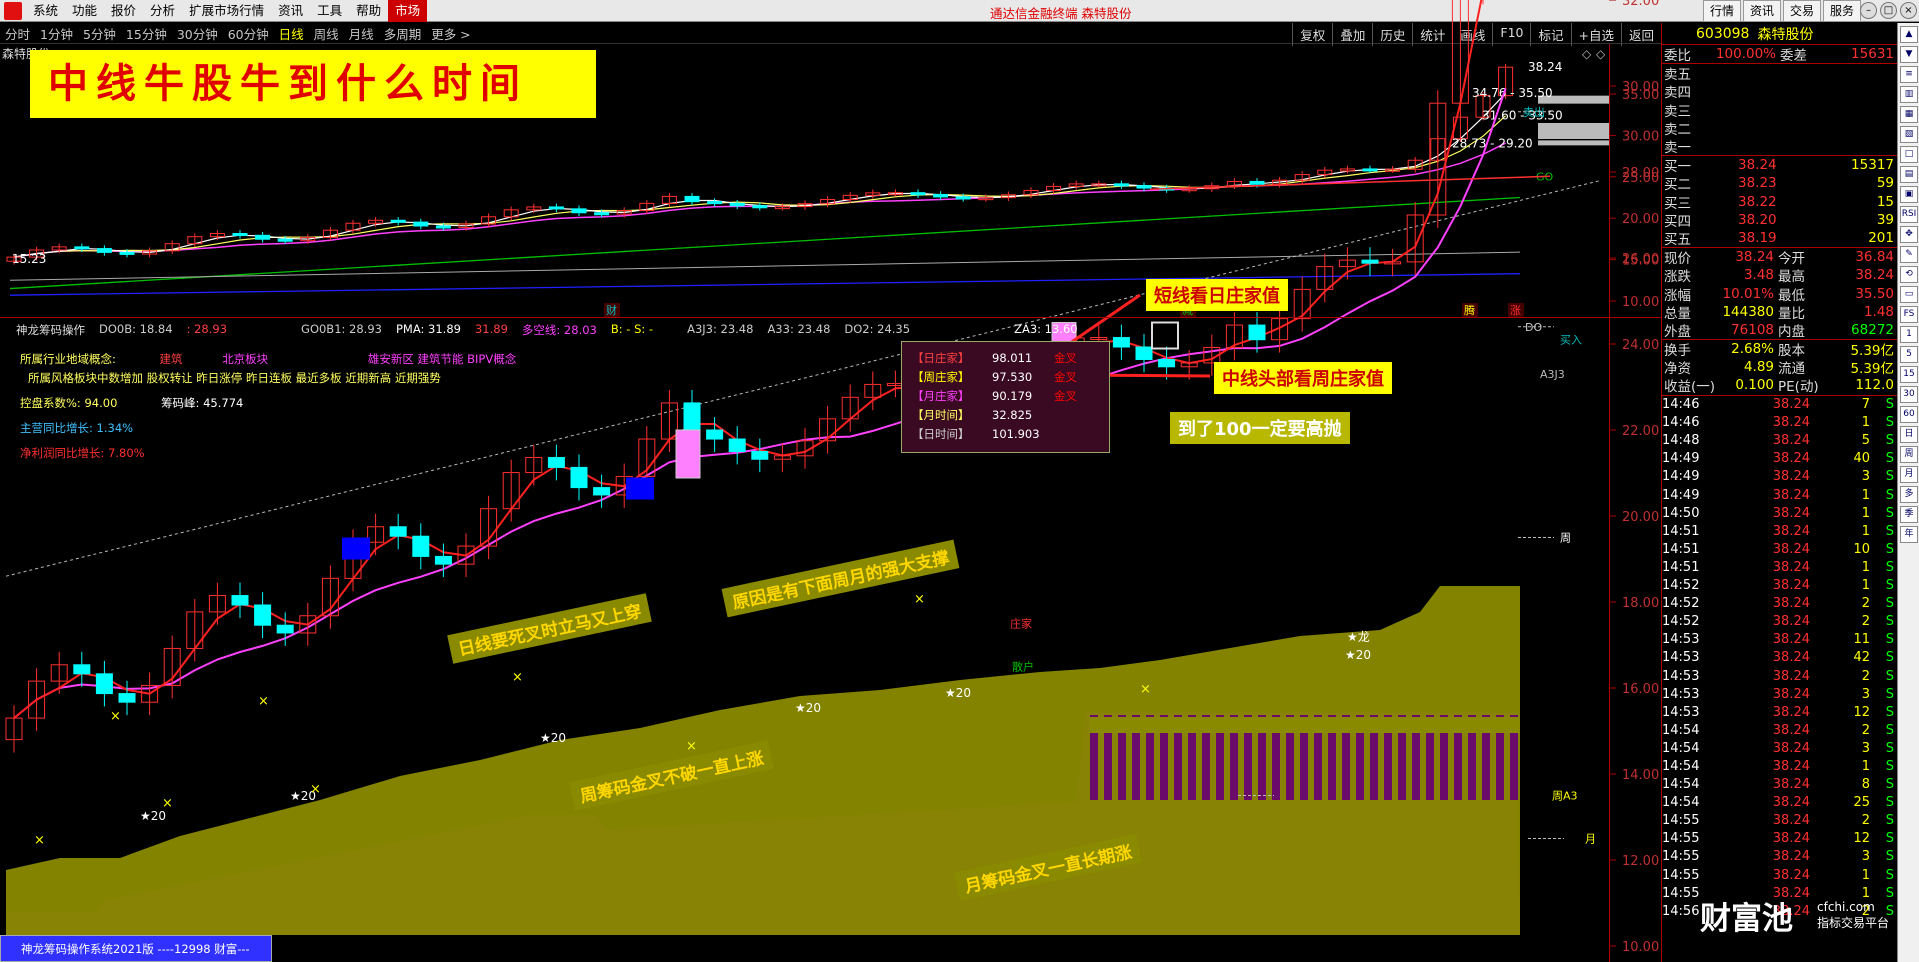 The height and width of the screenshot is (962, 1919). I want to click on indicator-value: DO2: 24.35, so click(877, 329).